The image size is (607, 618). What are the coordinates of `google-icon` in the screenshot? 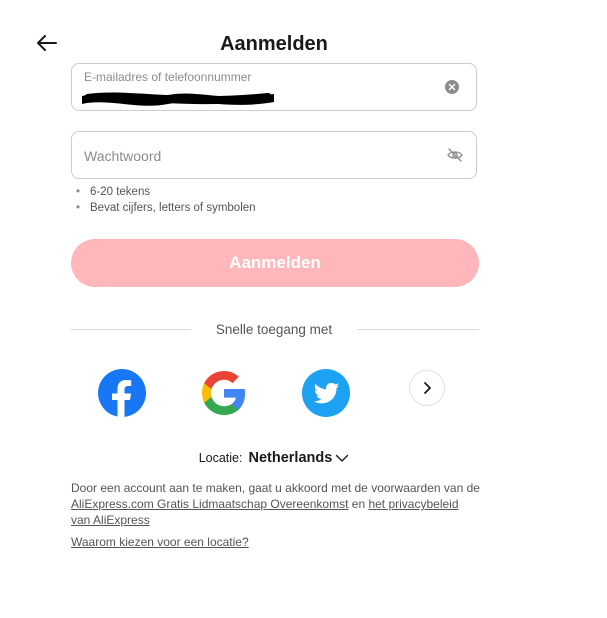 It's located at (224, 393).